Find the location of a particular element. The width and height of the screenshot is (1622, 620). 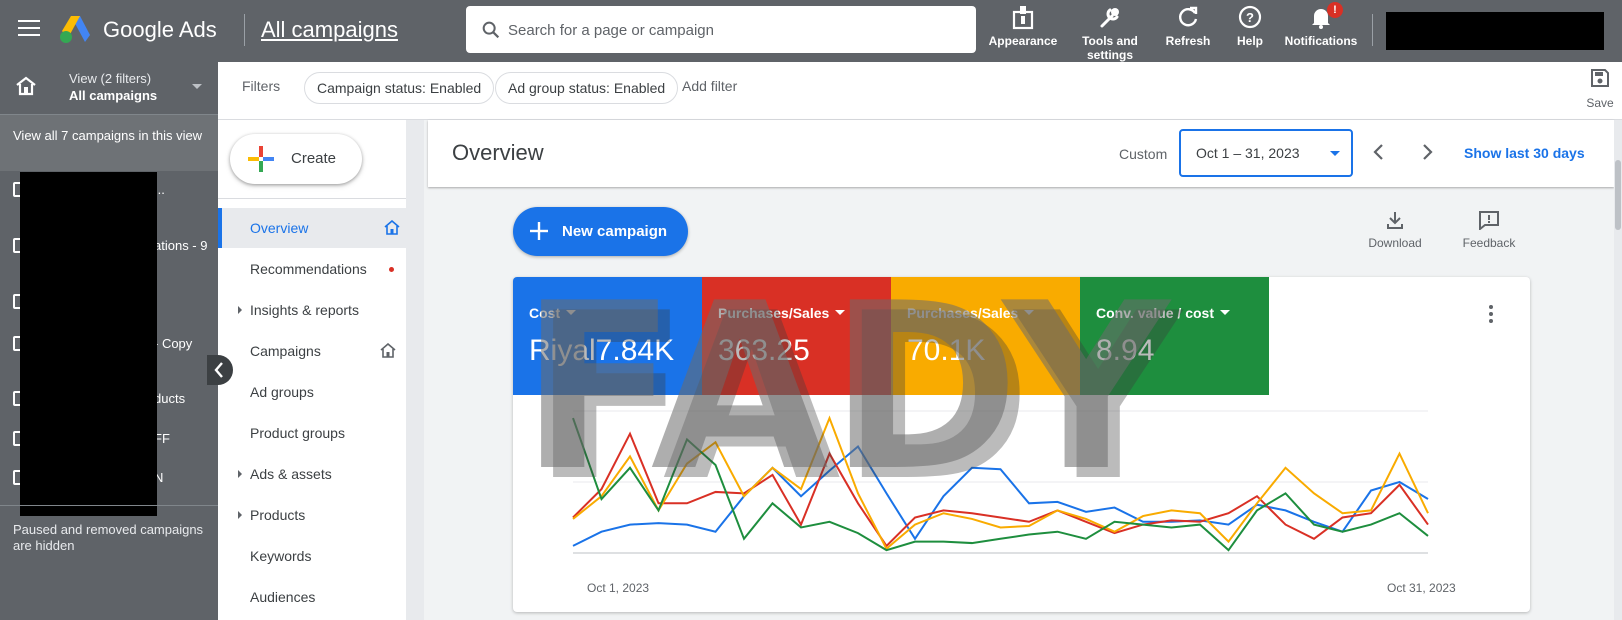

campaign-names-redacted is located at coordinates (88, 344).